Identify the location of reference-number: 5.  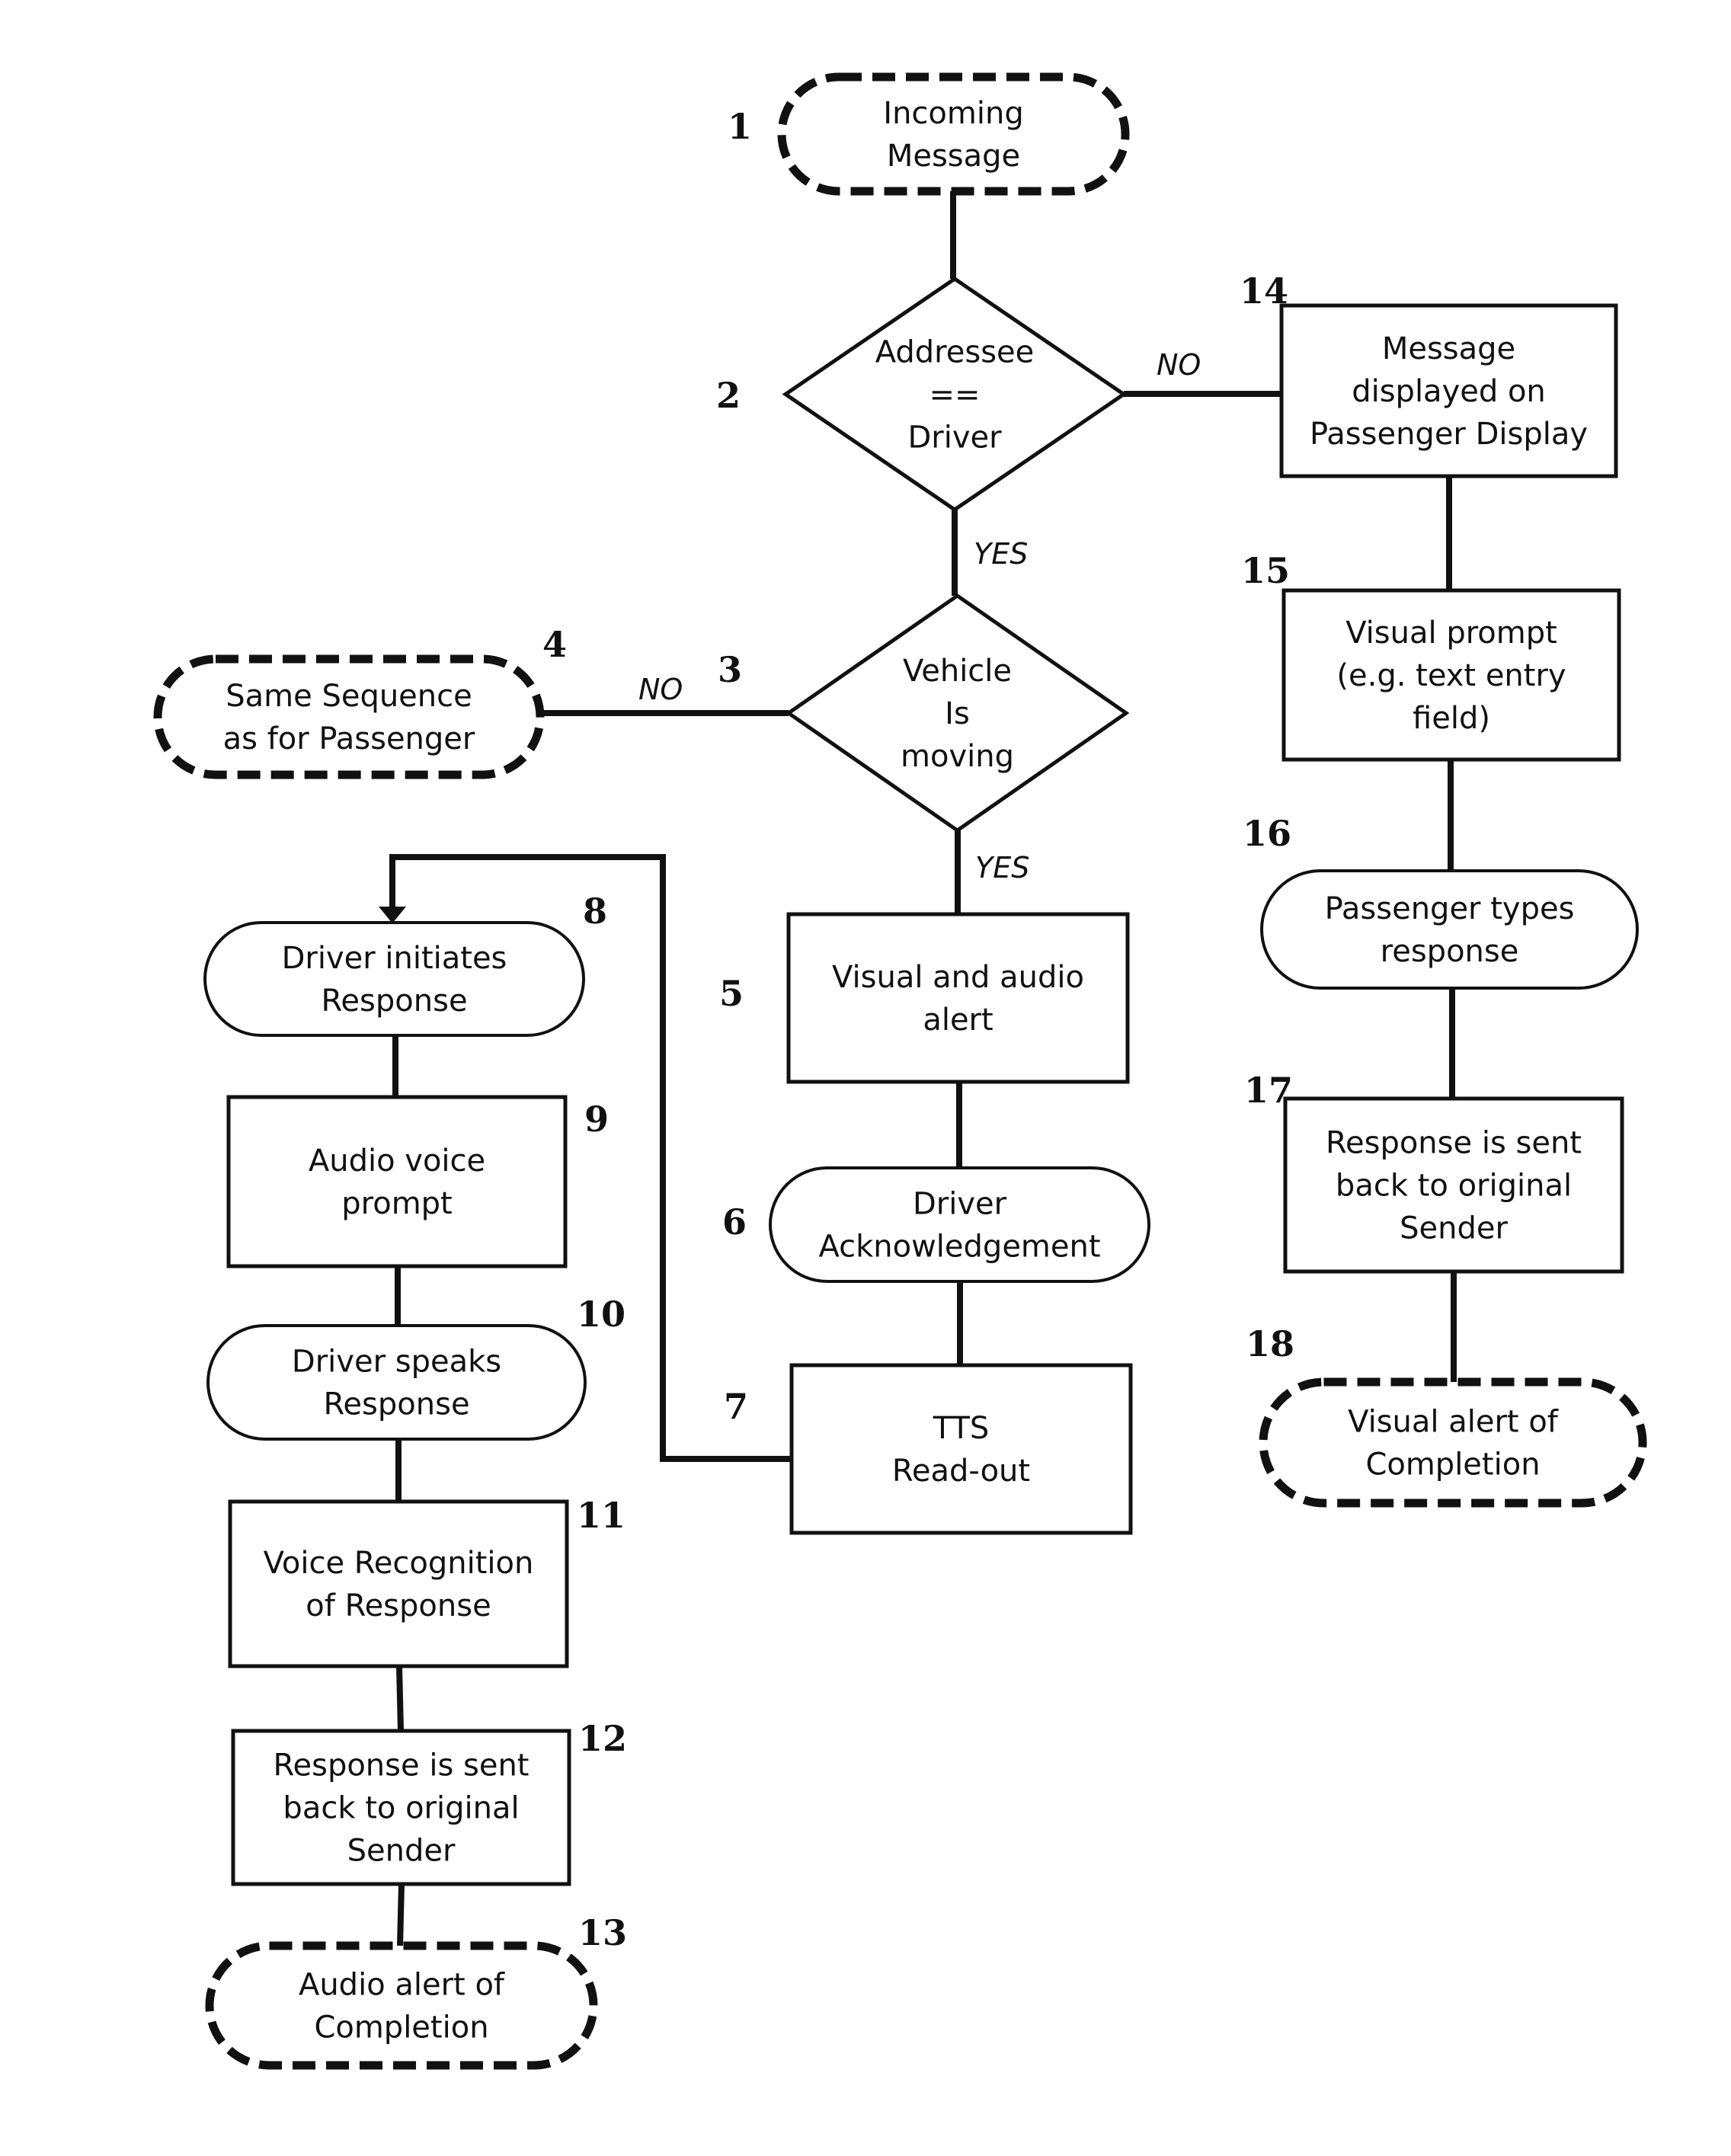
(731, 993).